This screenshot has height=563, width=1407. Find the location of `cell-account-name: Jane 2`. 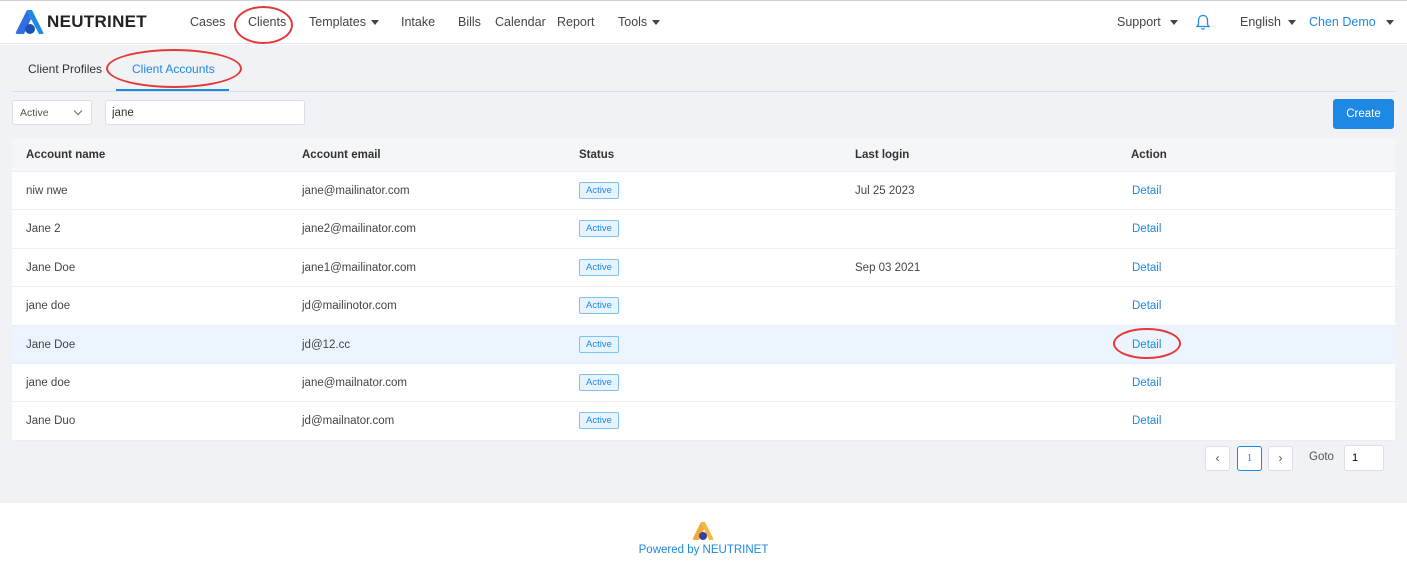

cell-account-name: Jane 2 is located at coordinates (43, 229).